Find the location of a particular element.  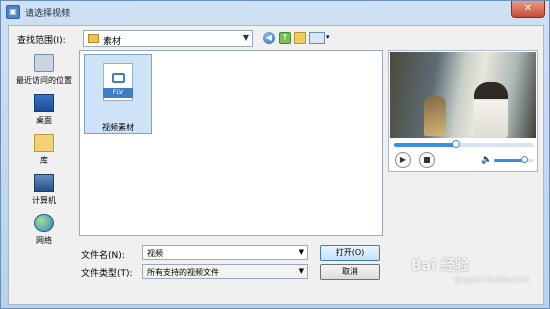

view-menu-icon is located at coordinates (317, 38).